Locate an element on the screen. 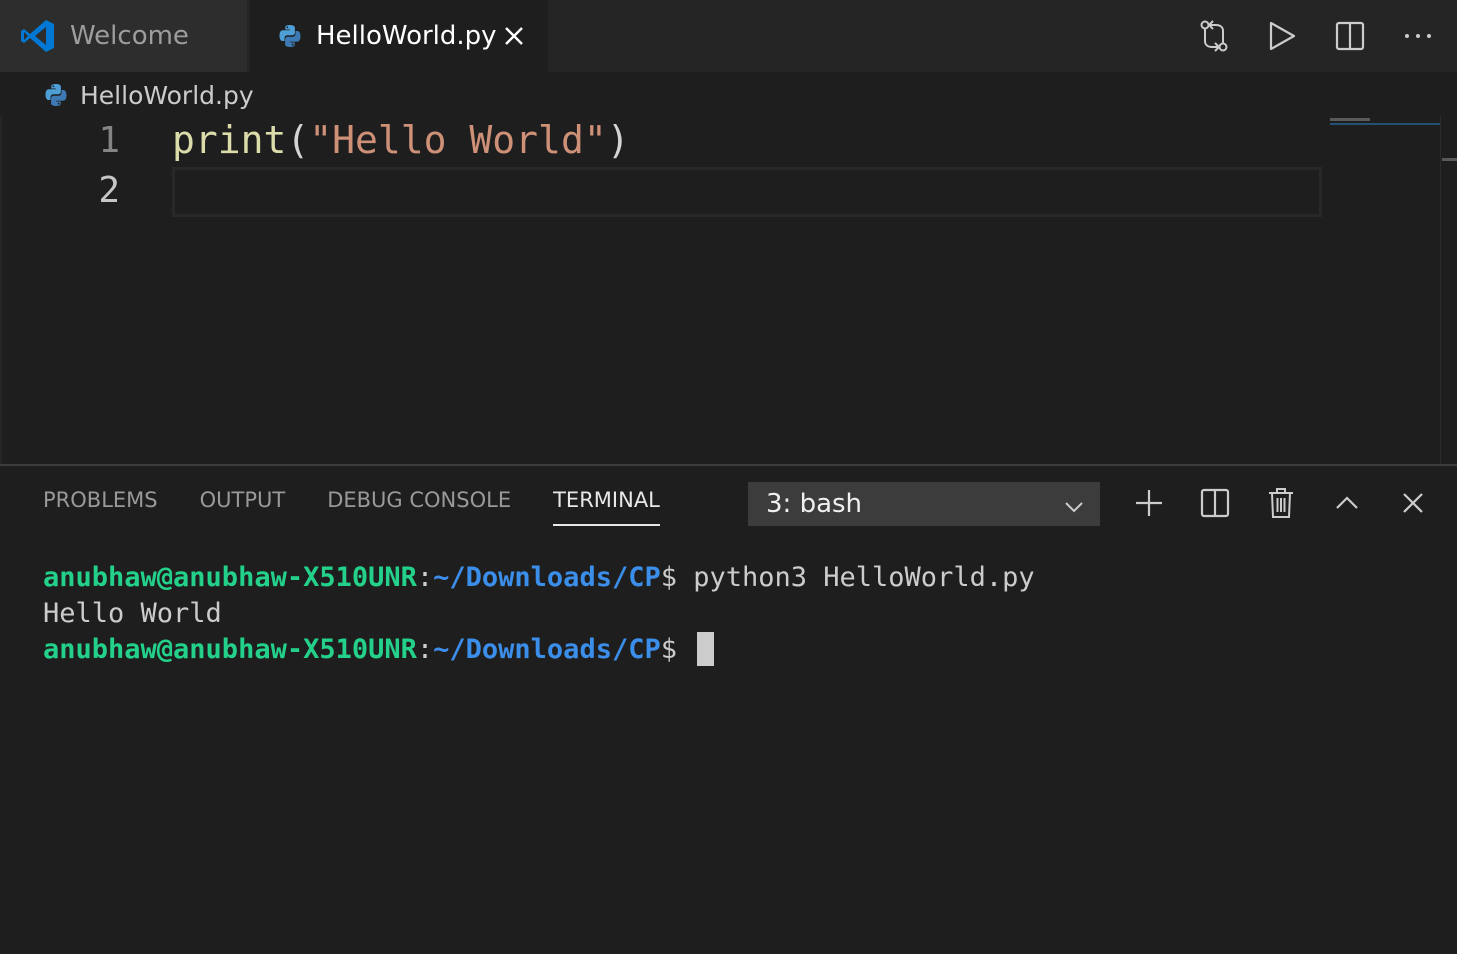  terminal-line: anubhaw@anubhaw-X510UNR:~/Downloads/CP$ is located at coordinates (539, 650).